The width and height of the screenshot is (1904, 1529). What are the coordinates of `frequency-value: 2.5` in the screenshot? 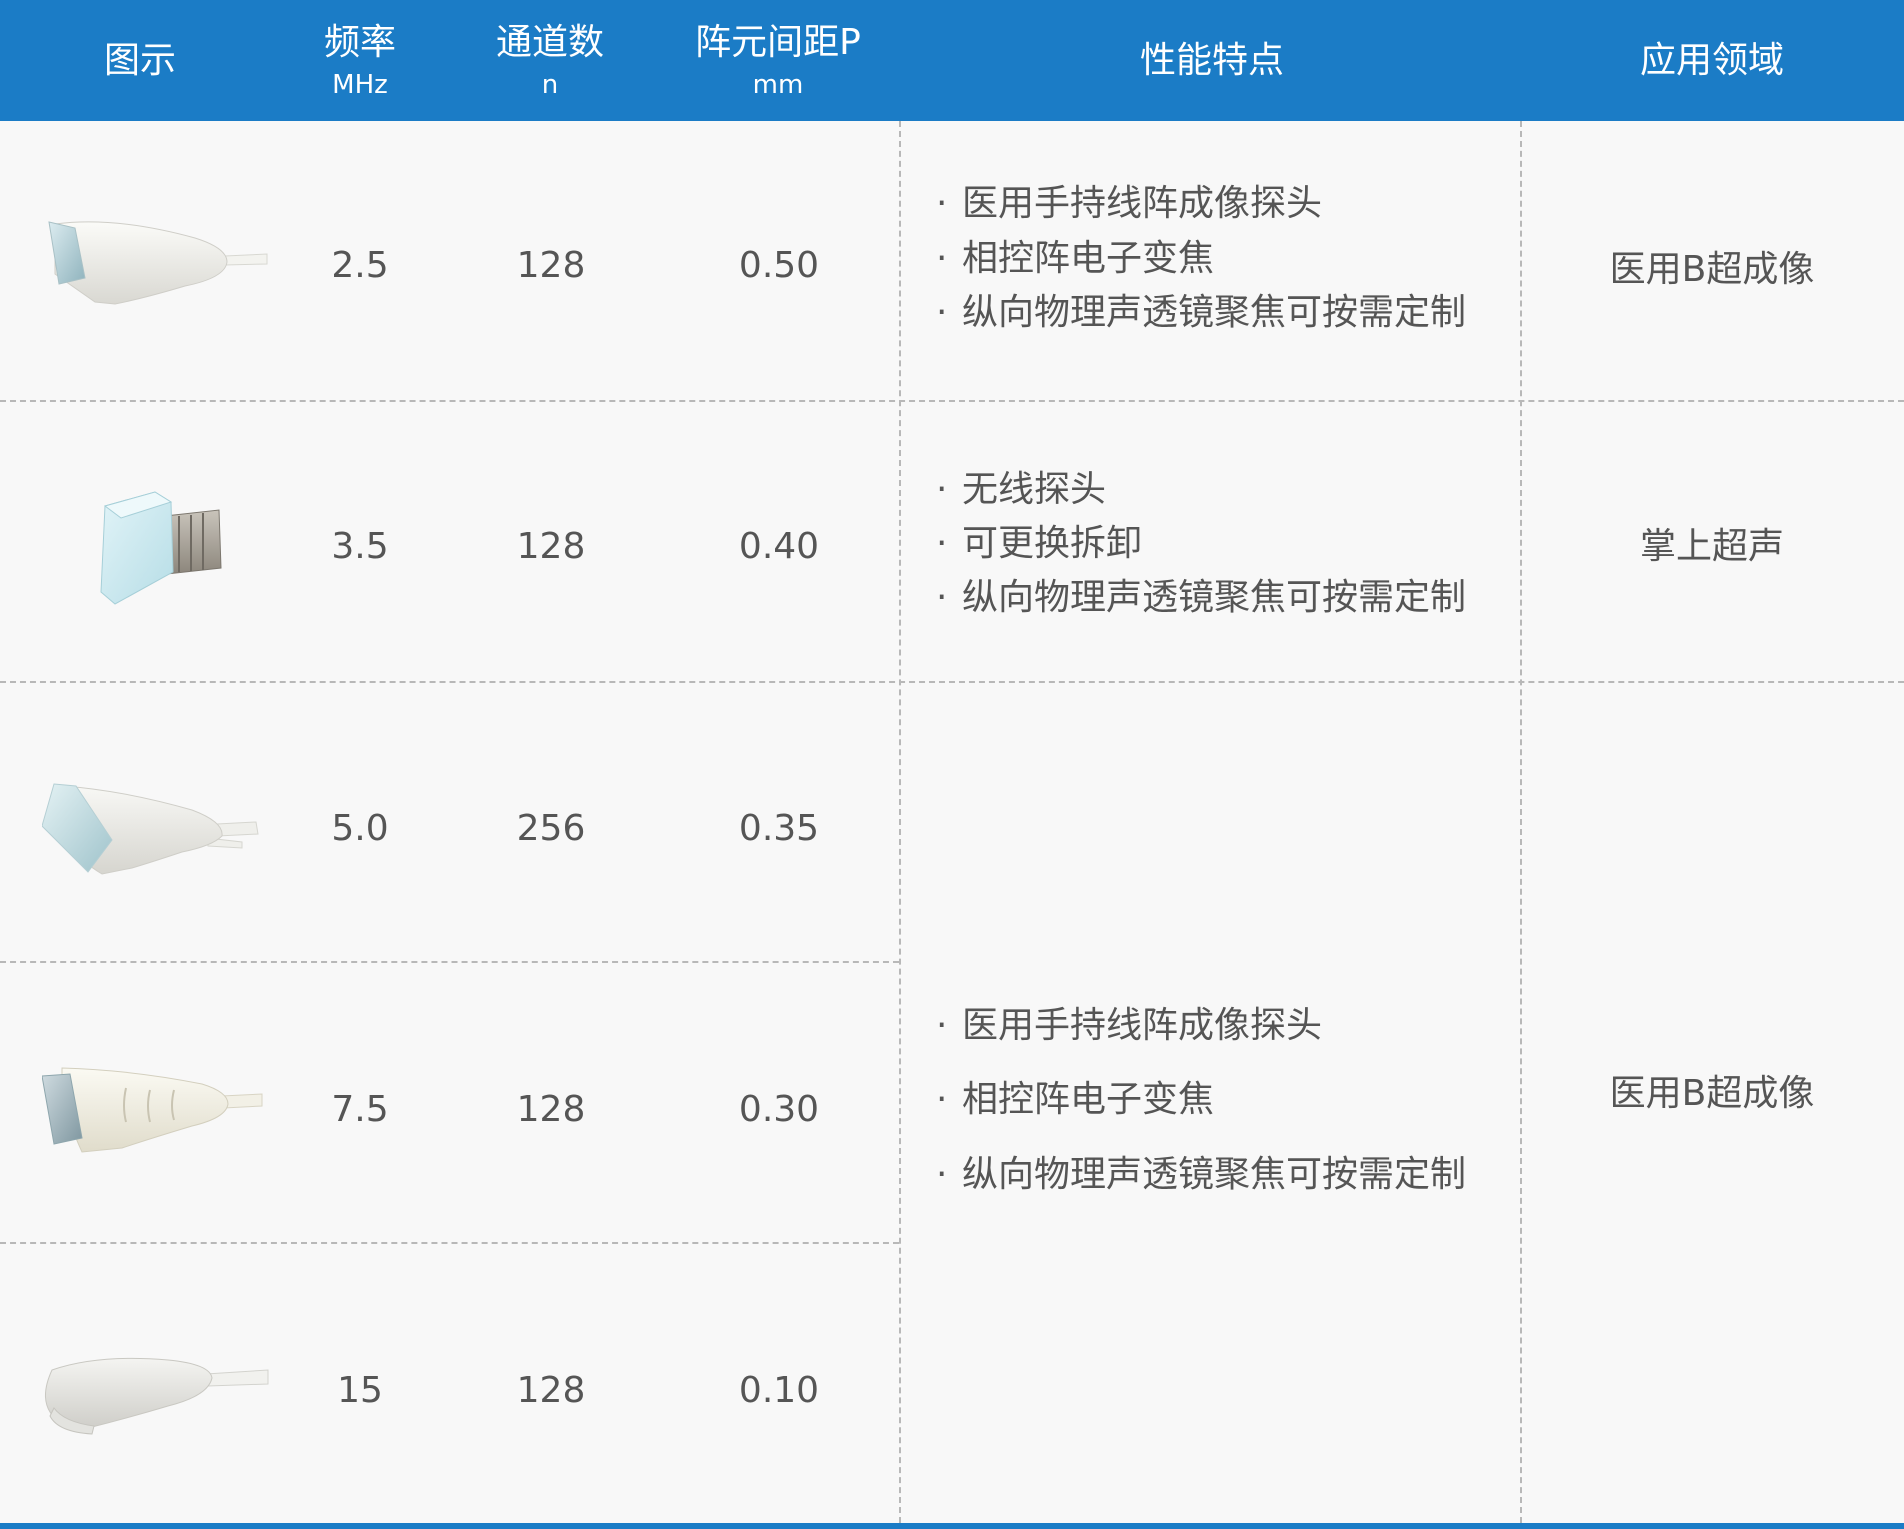 It's located at (360, 265).